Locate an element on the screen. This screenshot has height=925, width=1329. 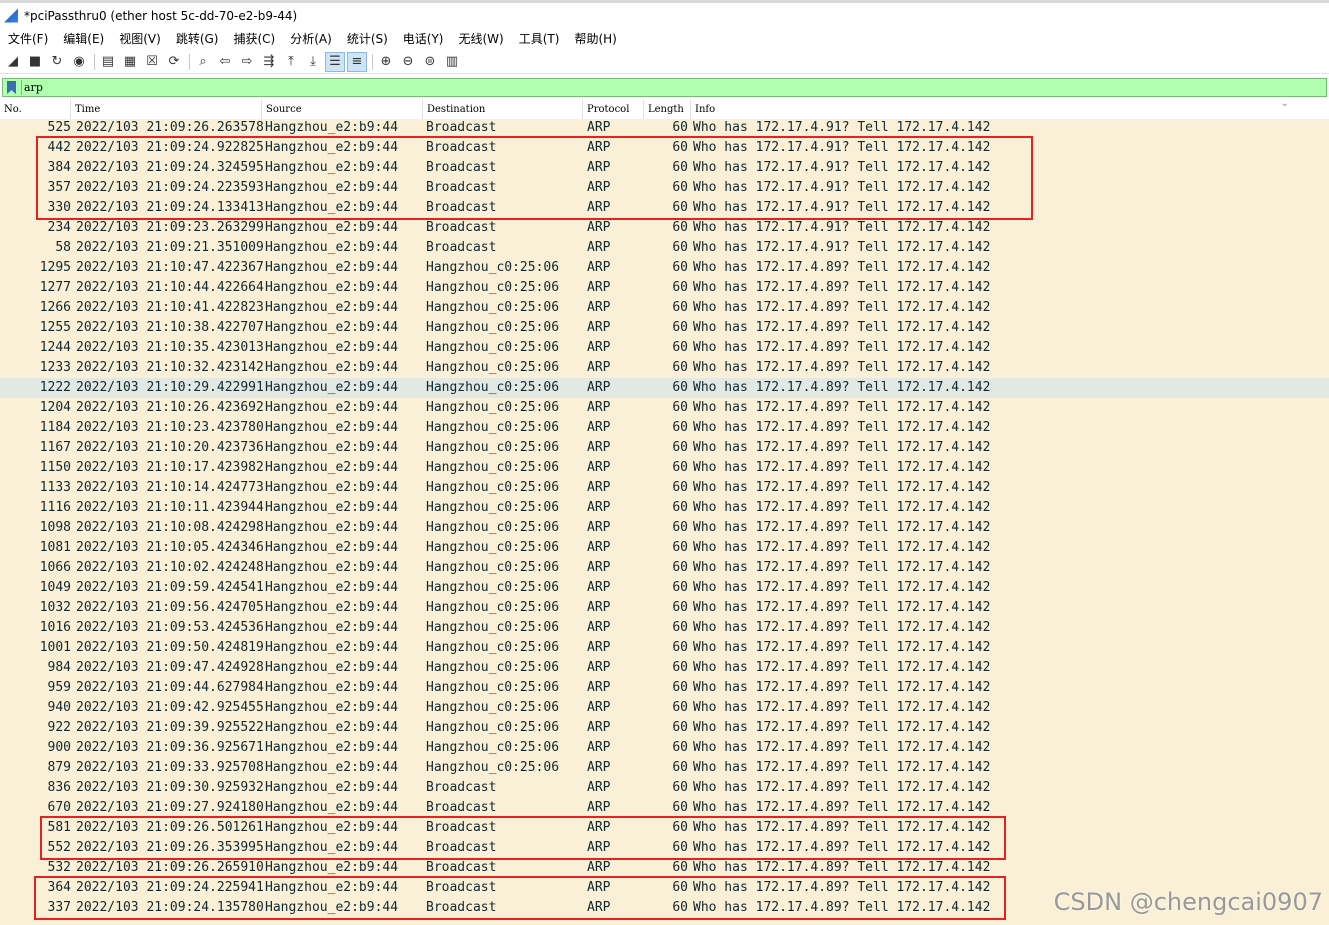
zoom-in-icon: ⊕ is located at coordinates (386, 62).